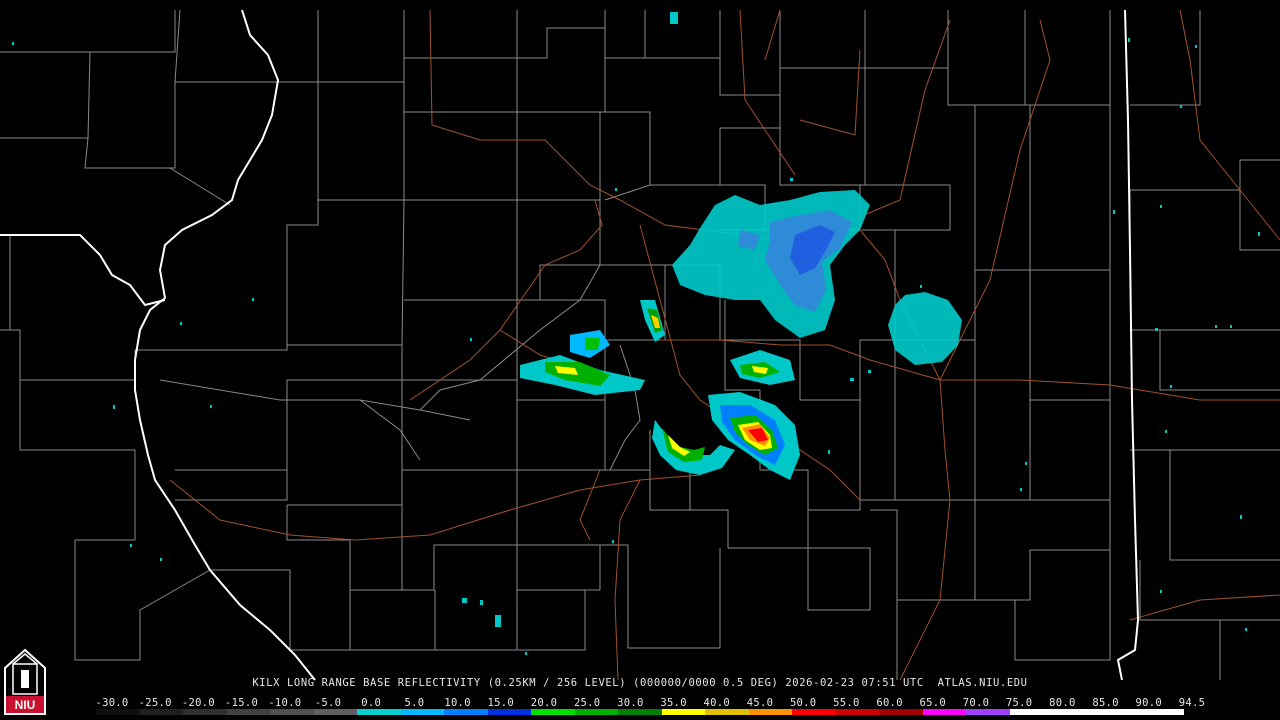 The width and height of the screenshot is (1280, 720). I want to click on scale-label: 20.0, so click(544, 703).